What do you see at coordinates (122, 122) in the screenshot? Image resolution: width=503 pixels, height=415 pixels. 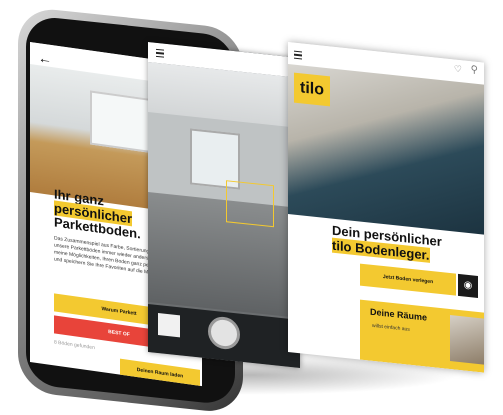 I see `window-photo` at bounding box center [122, 122].